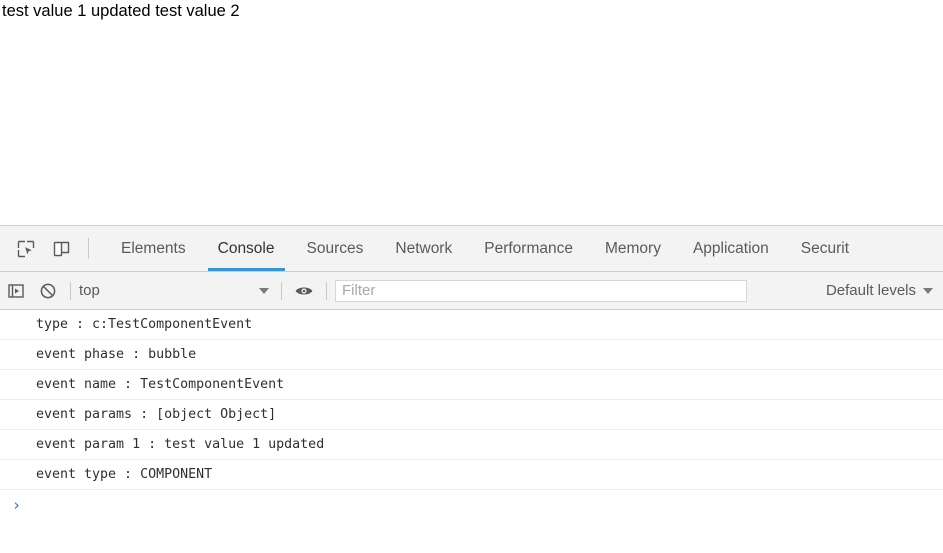 This screenshot has height=553, width=943. Describe the element at coordinates (870, 290) in the screenshot. I see `log-levels-label: Default levels` at that location.